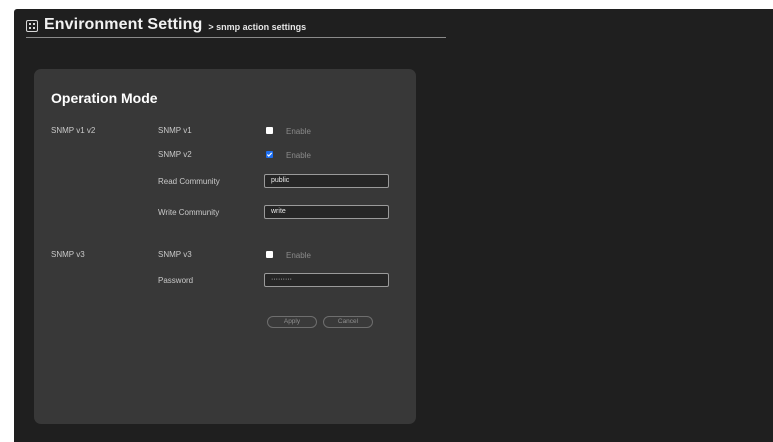 This screenshot has height=442, width=773. What do you see at coordinates (175, 154) in the screenshot?
I see `snmp-v2-label: SNMP v2` at bounding box center [175, 154].